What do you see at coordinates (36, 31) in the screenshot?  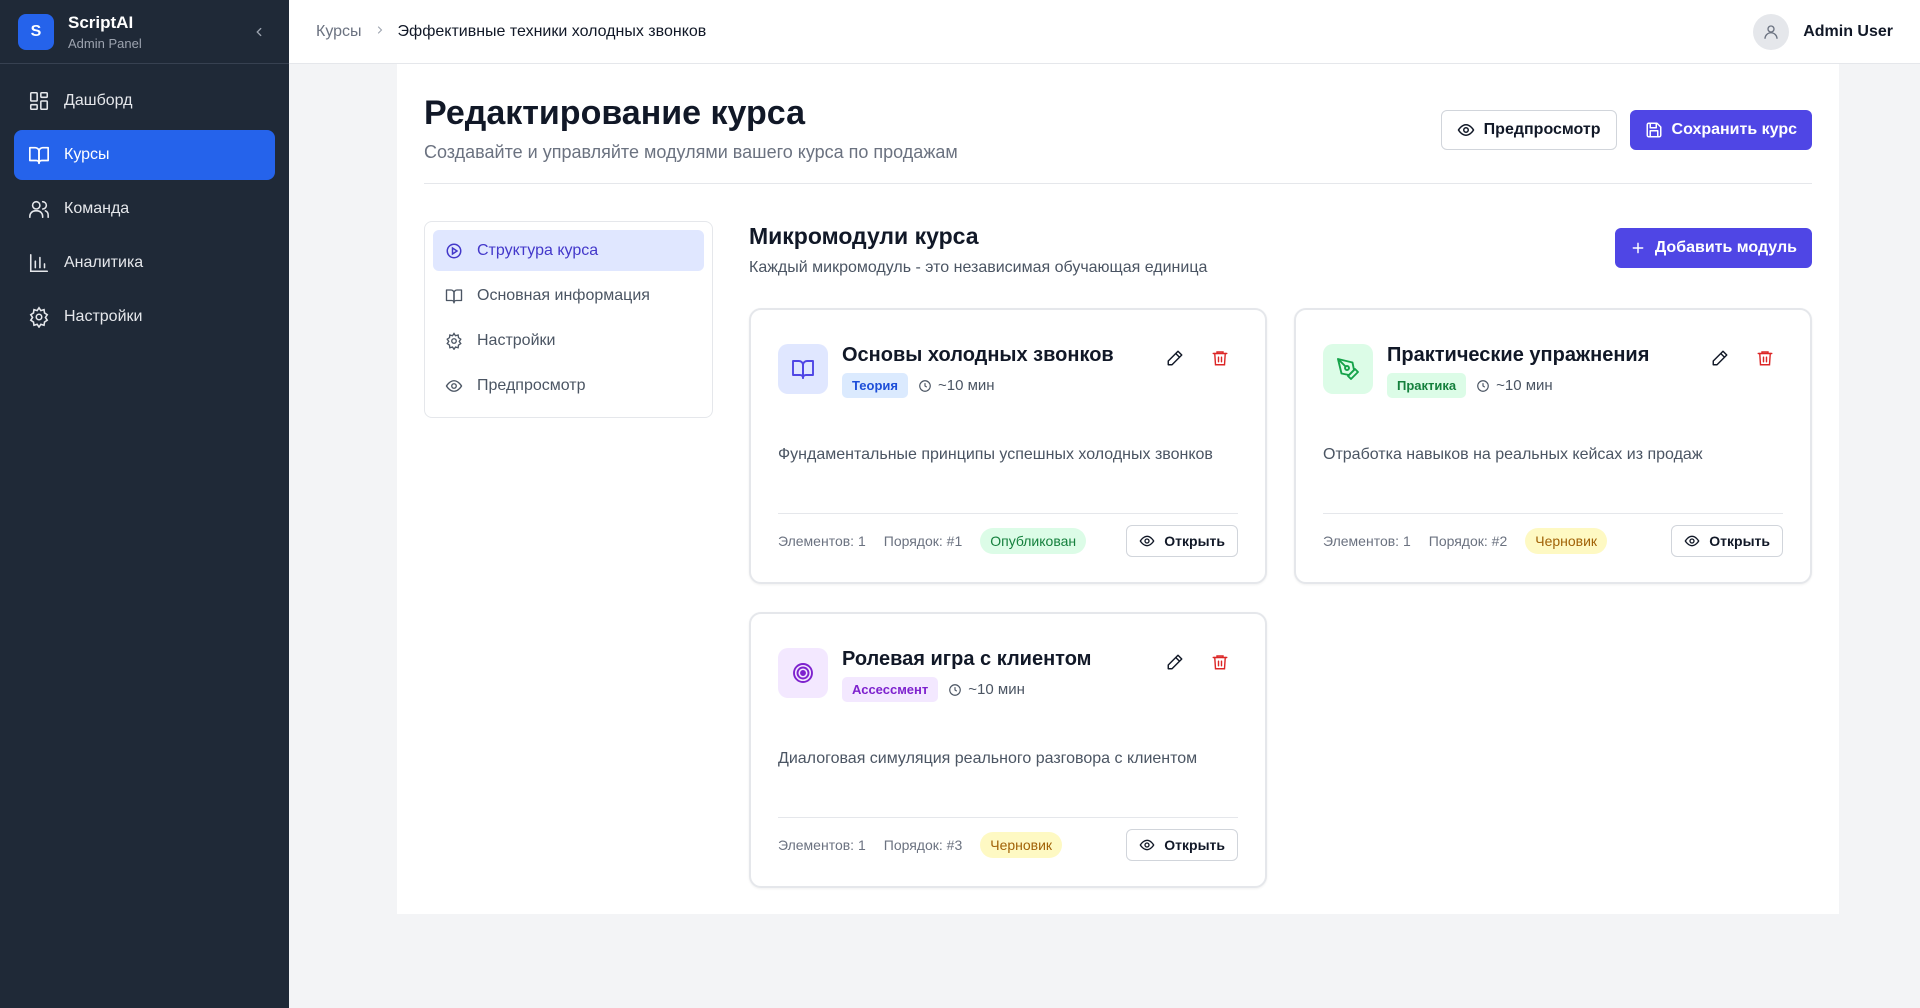 I see `logo: S` at bounding box center [36, 31].